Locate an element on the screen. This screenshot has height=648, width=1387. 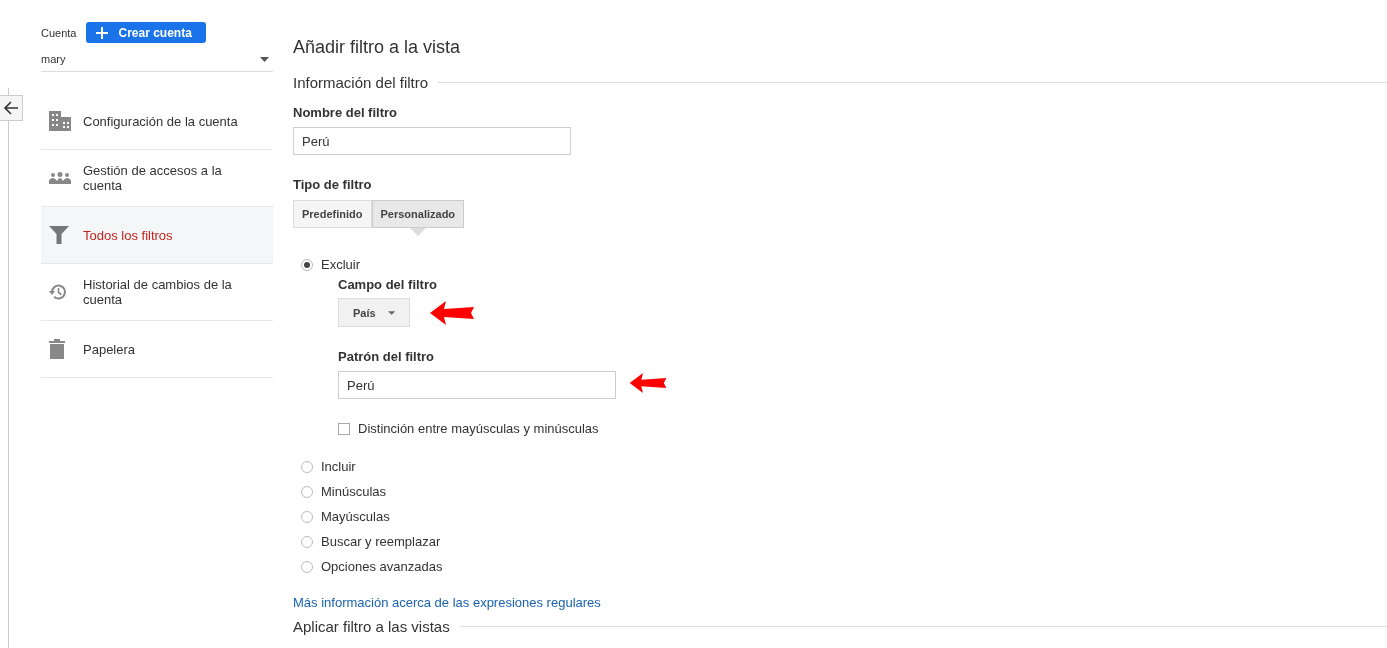
filter-name-field: Perú is located at coordinates (432, 141).